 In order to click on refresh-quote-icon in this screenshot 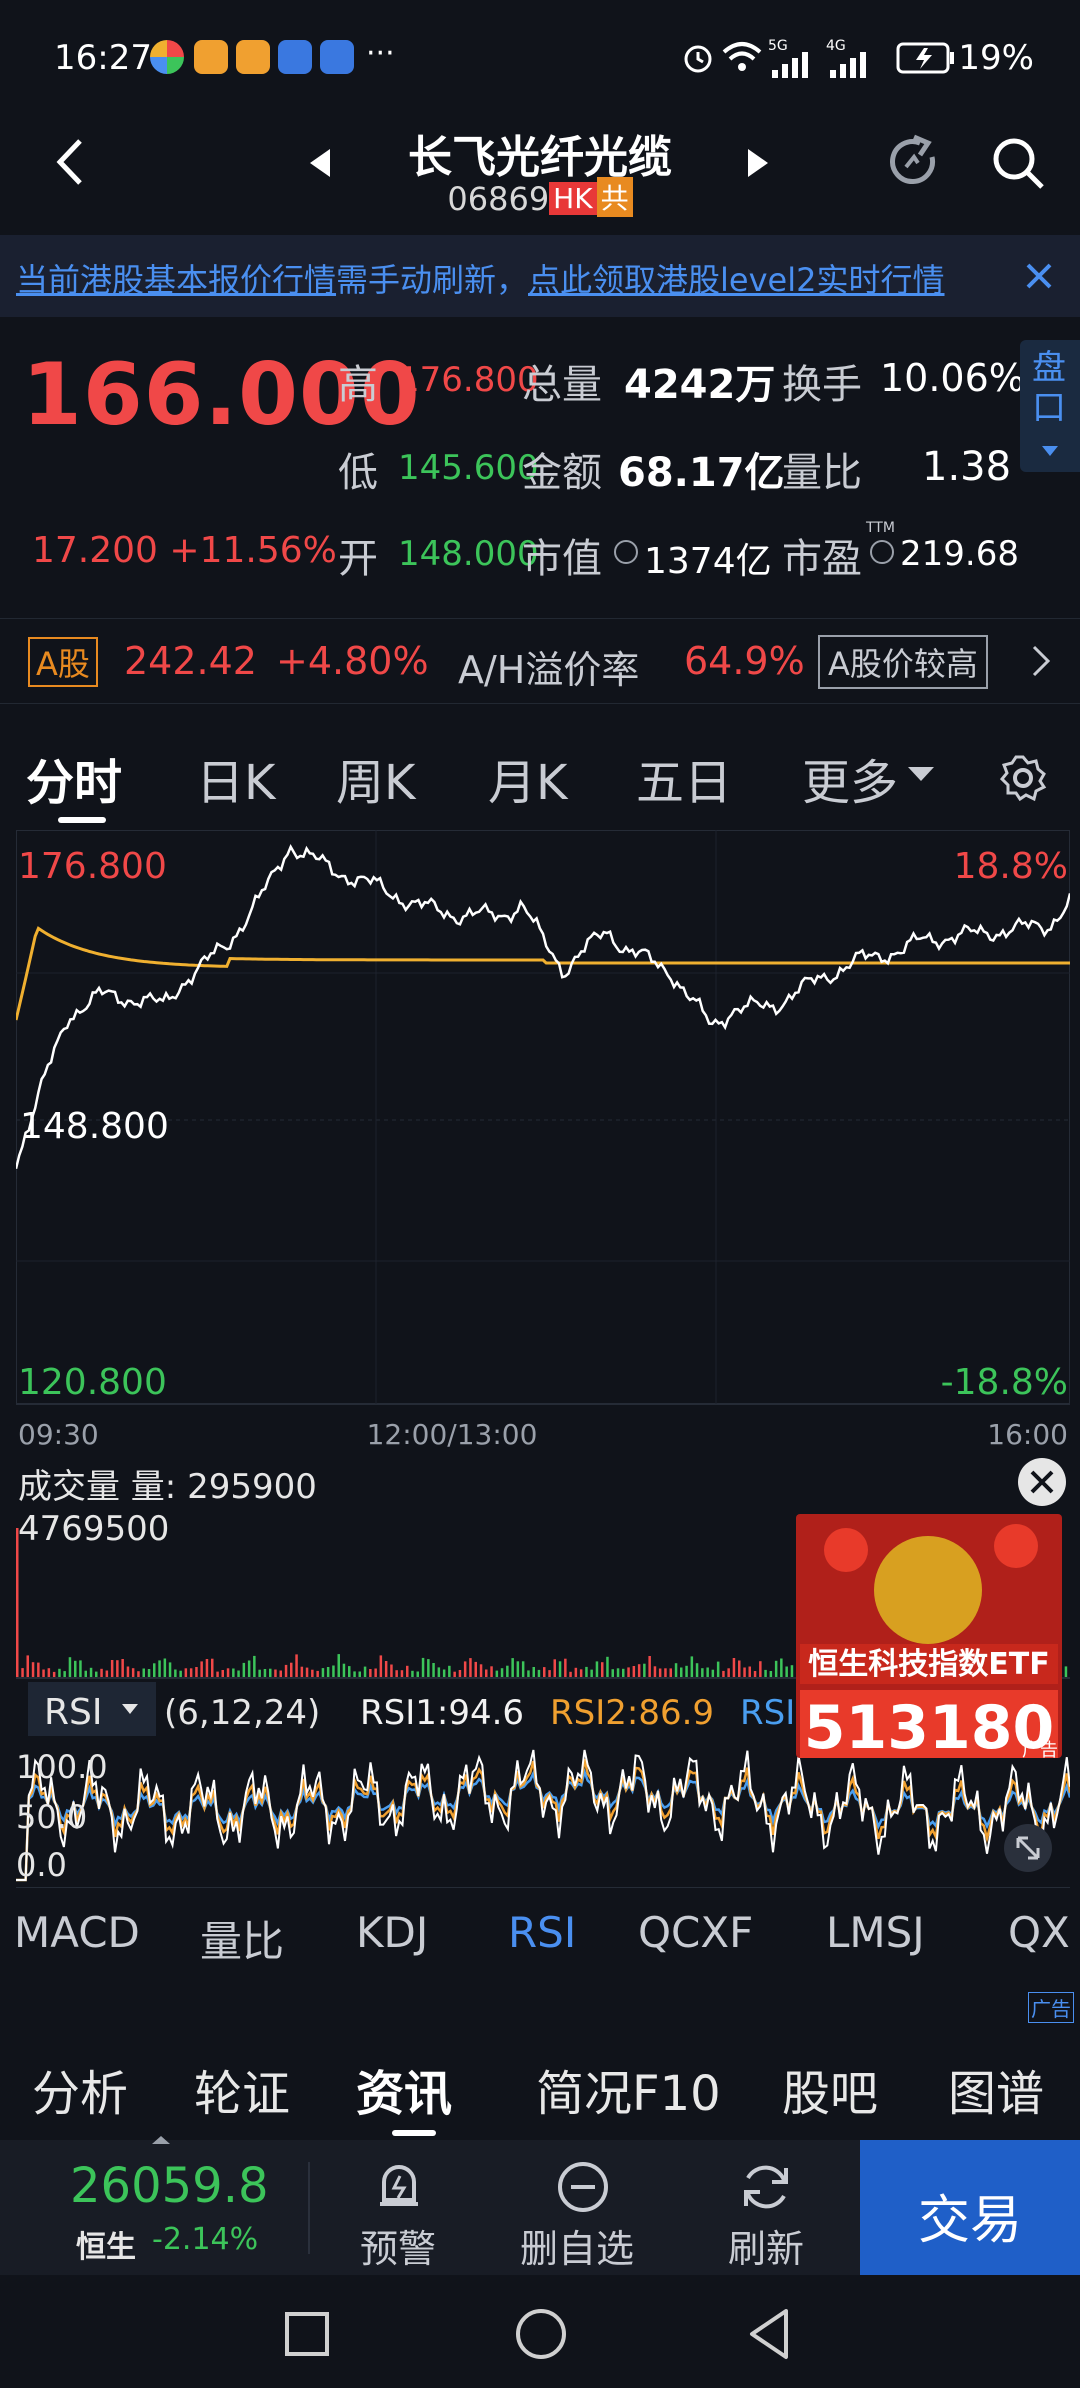, I will do `click(913, 162)`.